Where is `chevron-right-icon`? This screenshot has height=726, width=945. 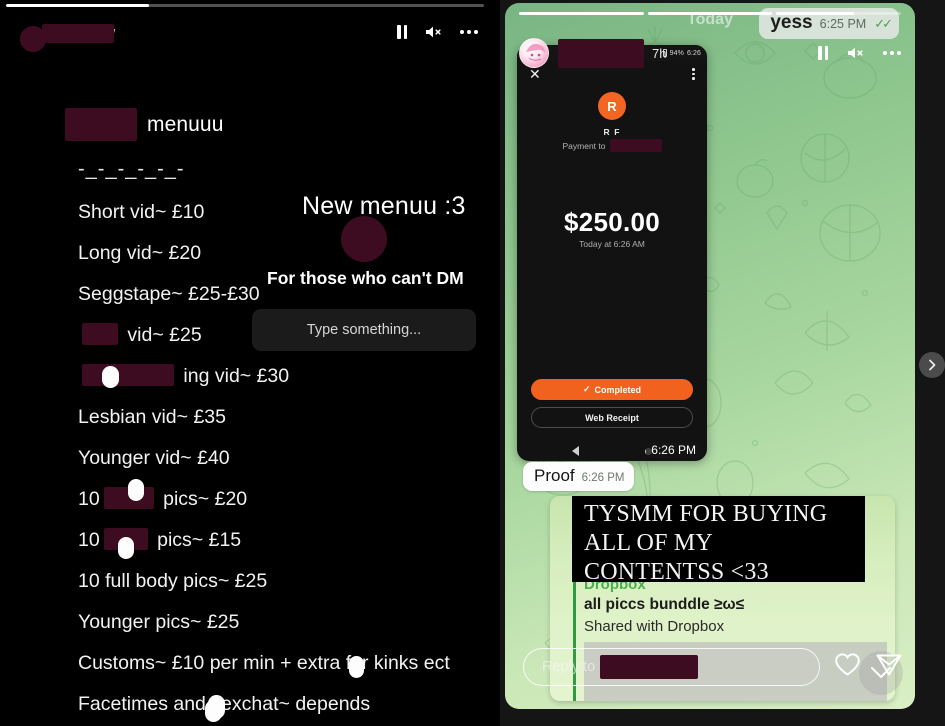
chevron-right-icon is located at coordinates (932, 365).